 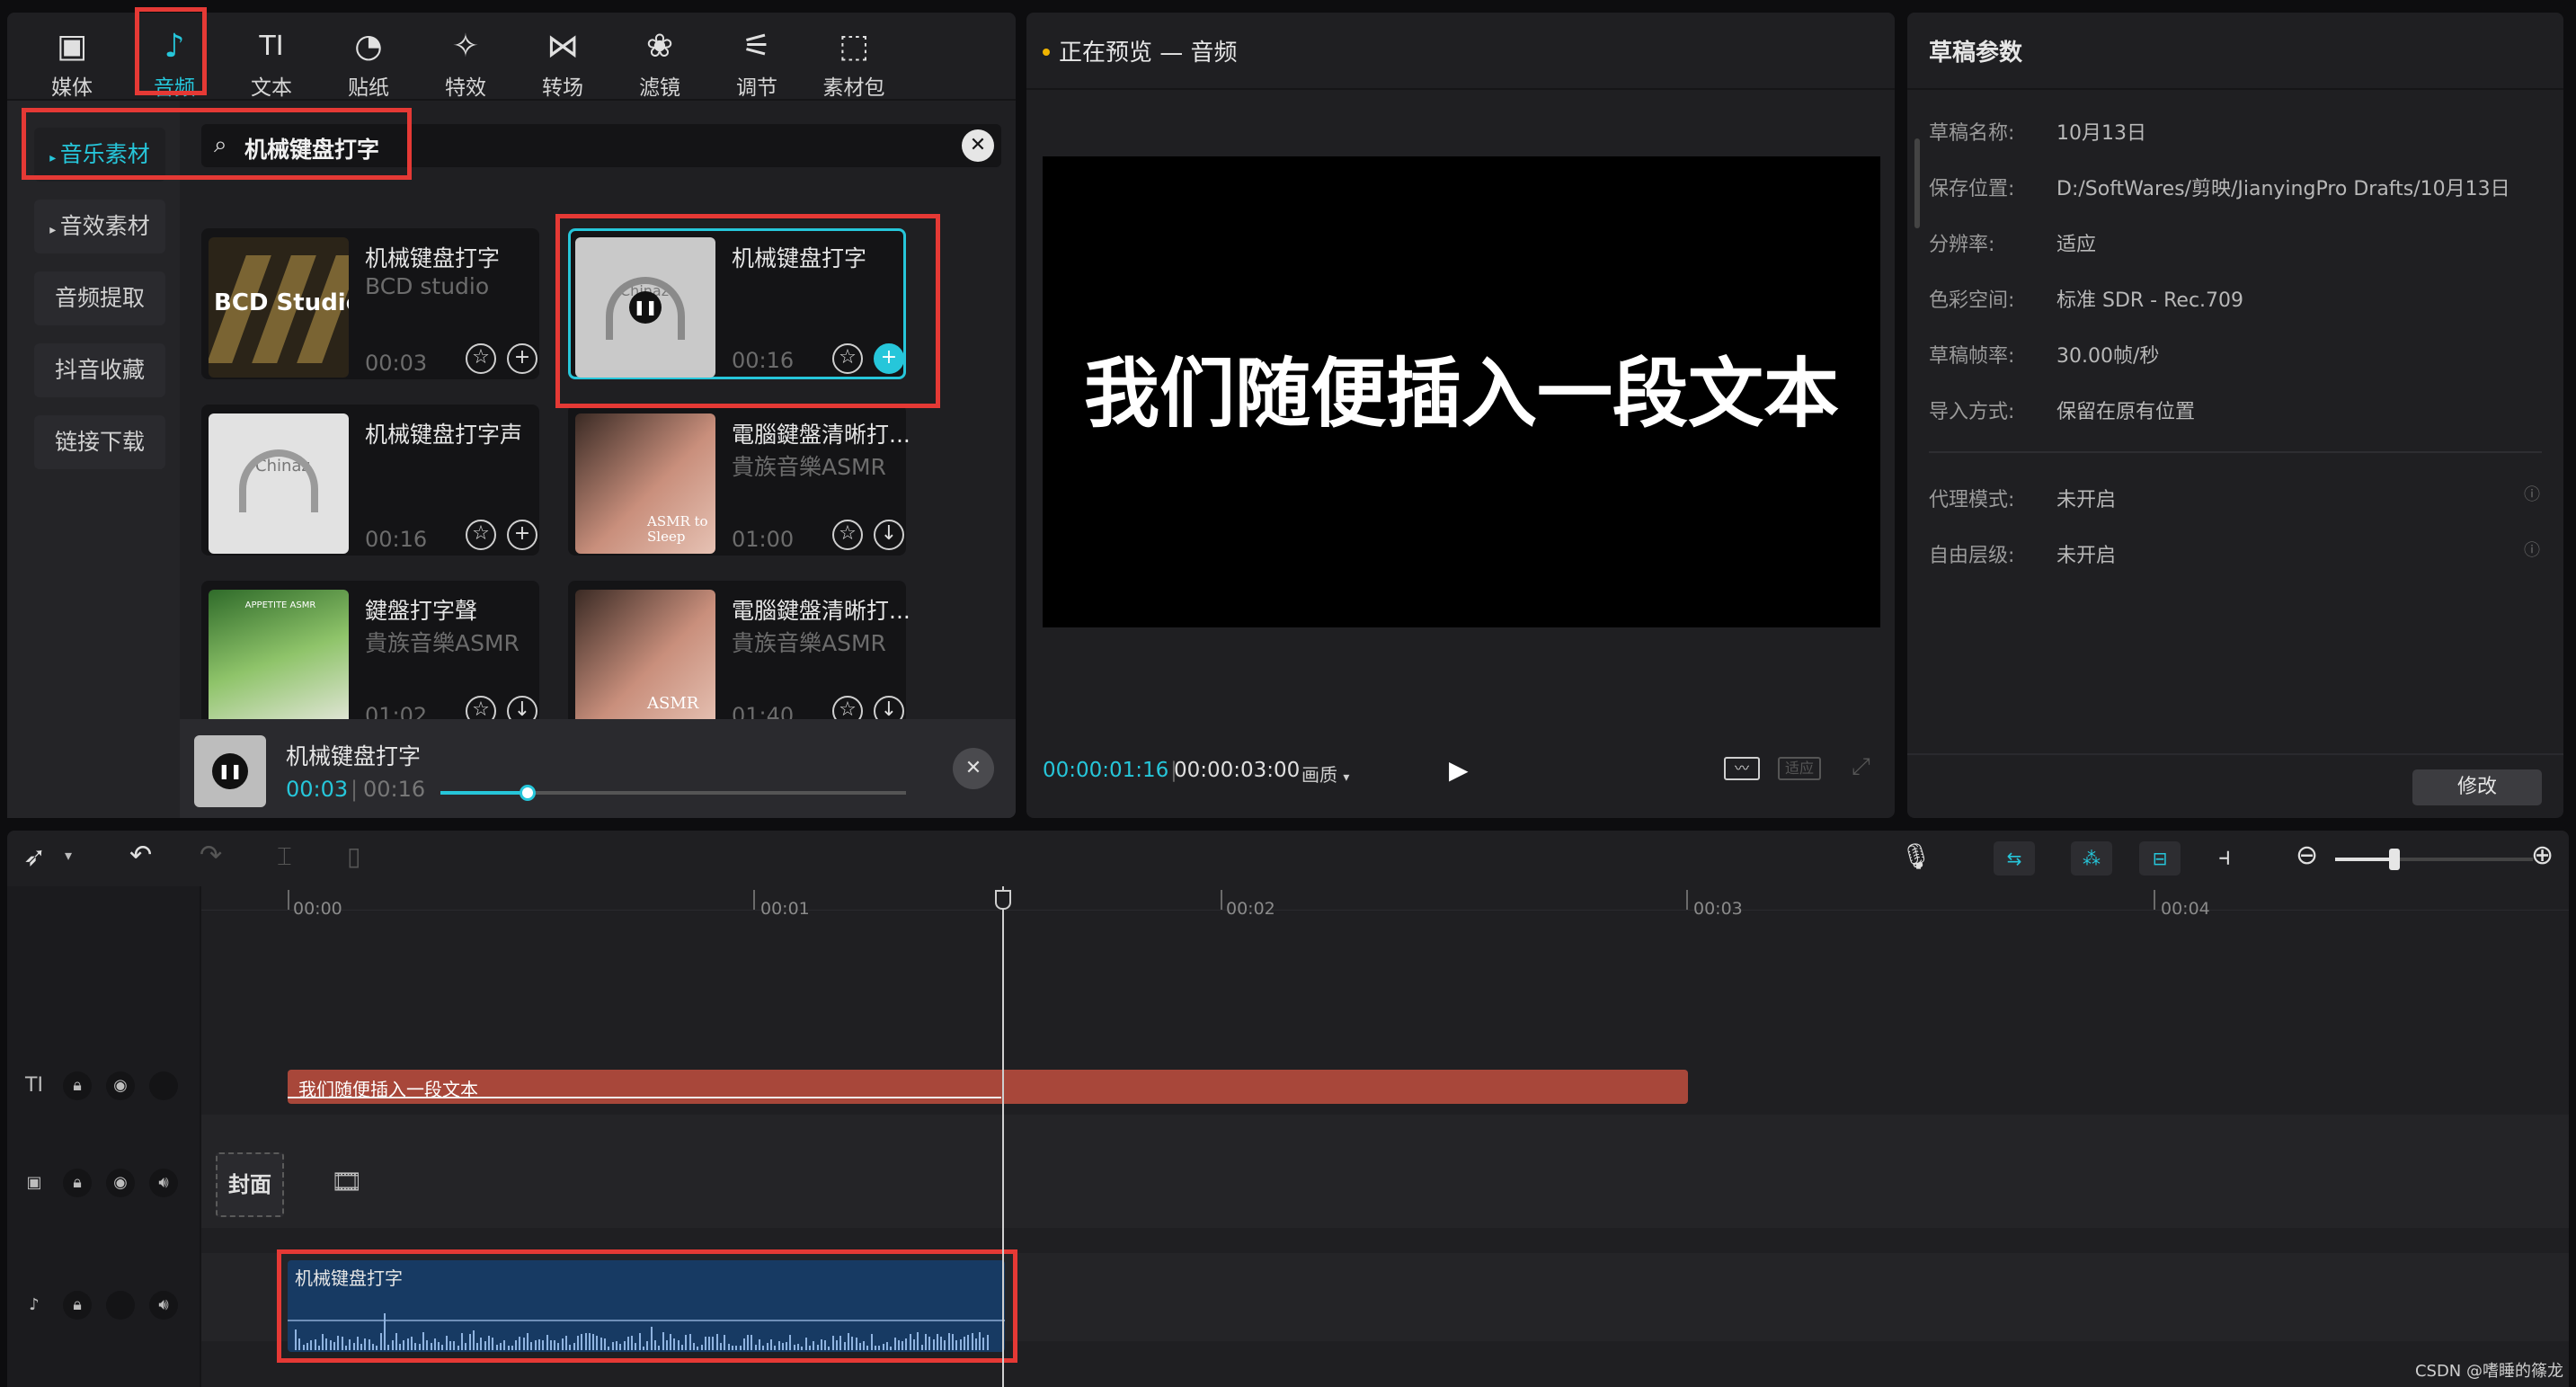 What do you see at coordinates (140, 855) in the screenshot?
I see `undo-icon: ↶` at bounding box center [140, 855].